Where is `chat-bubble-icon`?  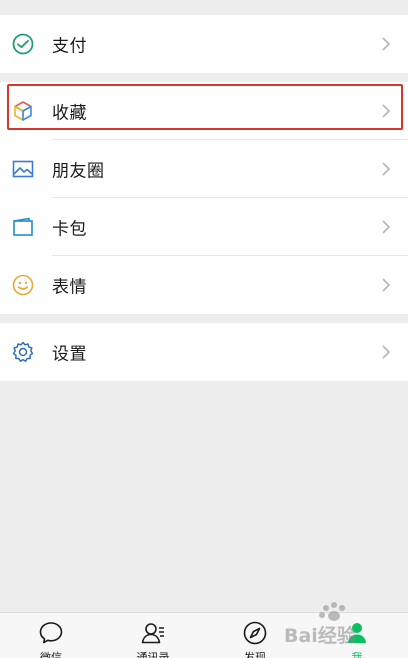
chat-bubble-icon is located at coordinates (51, 633).